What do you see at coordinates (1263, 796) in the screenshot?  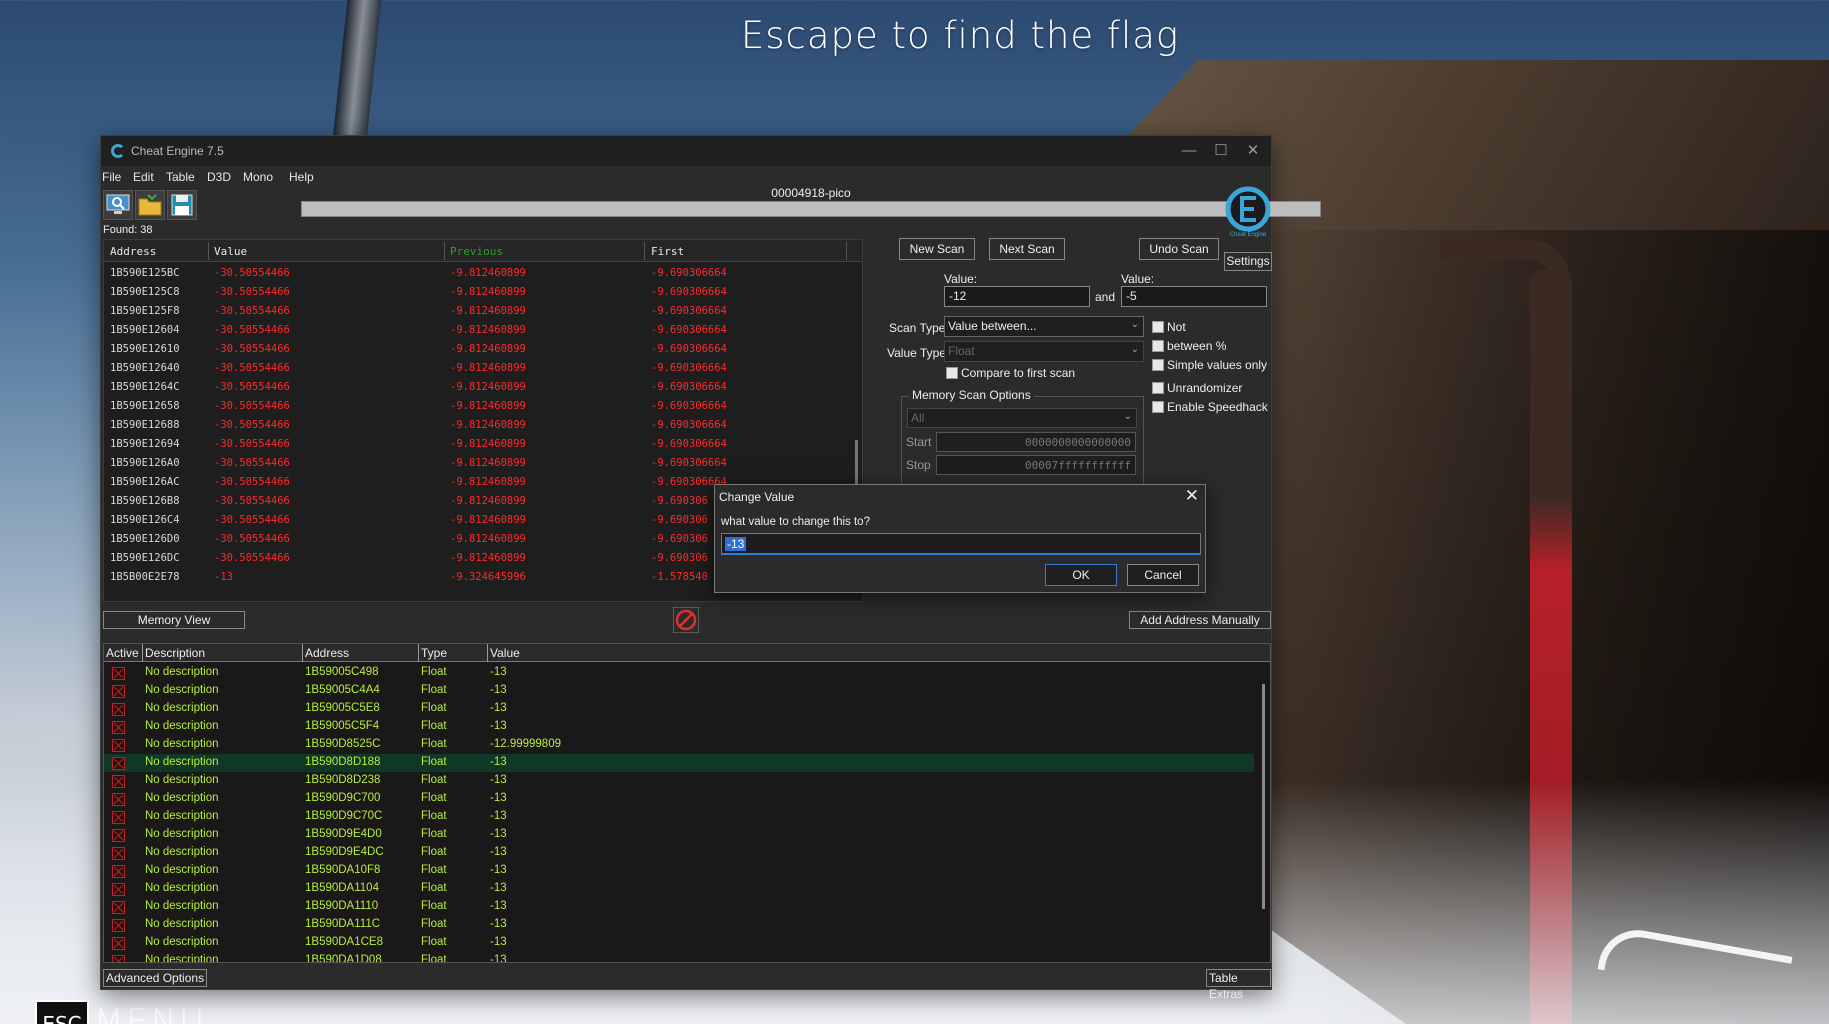 I see `cheat-table-scrollbar` at bounding box center [1263, 796].